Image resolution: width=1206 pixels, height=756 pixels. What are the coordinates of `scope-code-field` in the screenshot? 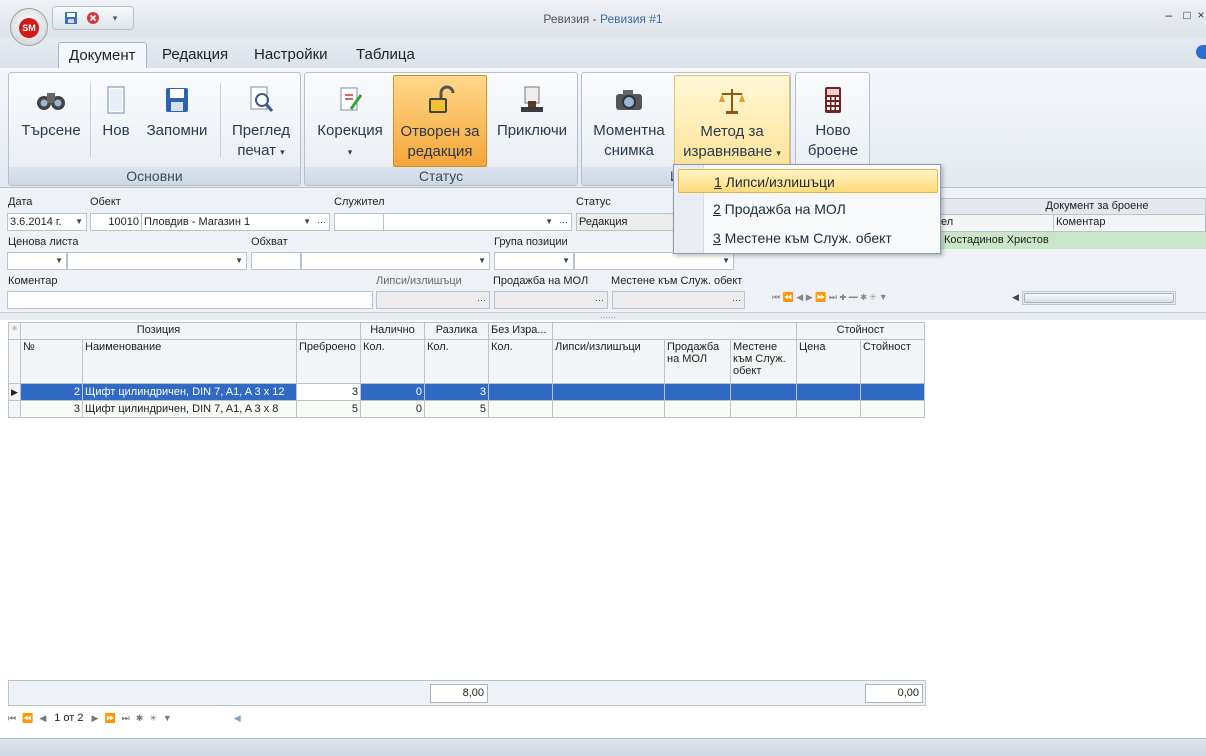 It's located at (276, 261).